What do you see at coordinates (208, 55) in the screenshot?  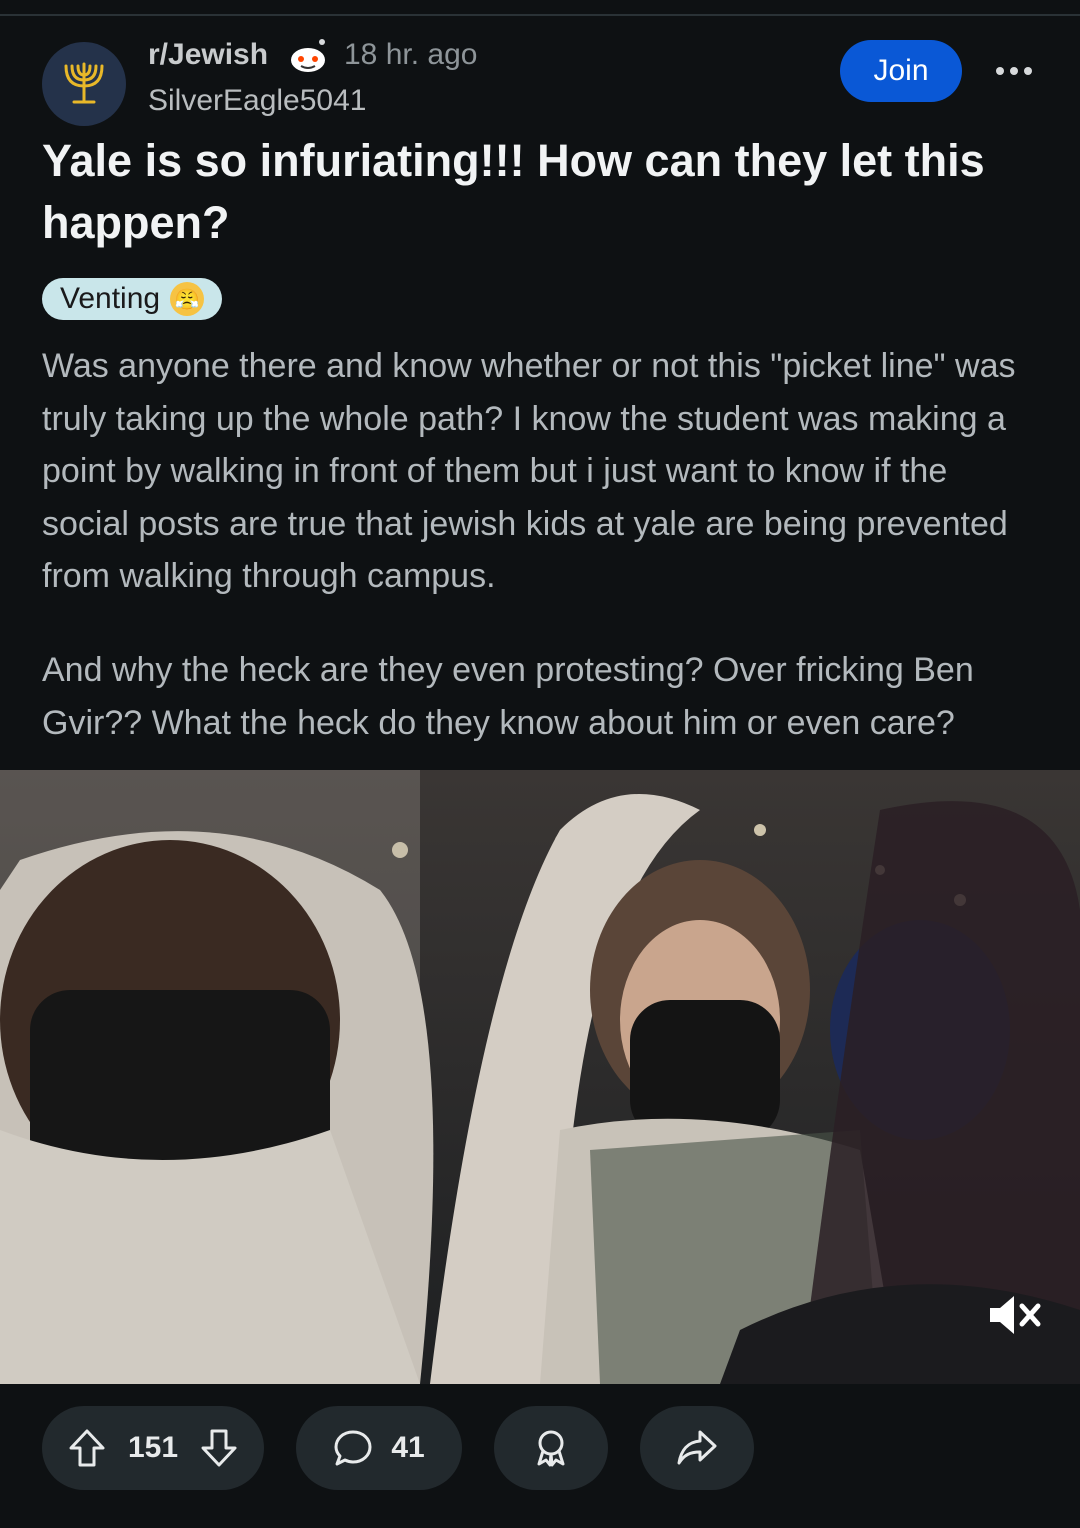 I see `subreddit-name: r/Jewish` at bounding box center [208, 55].